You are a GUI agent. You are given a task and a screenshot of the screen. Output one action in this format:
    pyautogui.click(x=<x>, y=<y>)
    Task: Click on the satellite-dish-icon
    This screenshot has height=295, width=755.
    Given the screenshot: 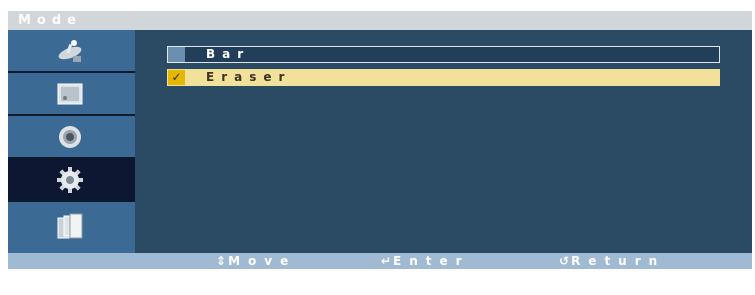 What is the action you would take?
    pyautogui.click(x=70, y=51)
    